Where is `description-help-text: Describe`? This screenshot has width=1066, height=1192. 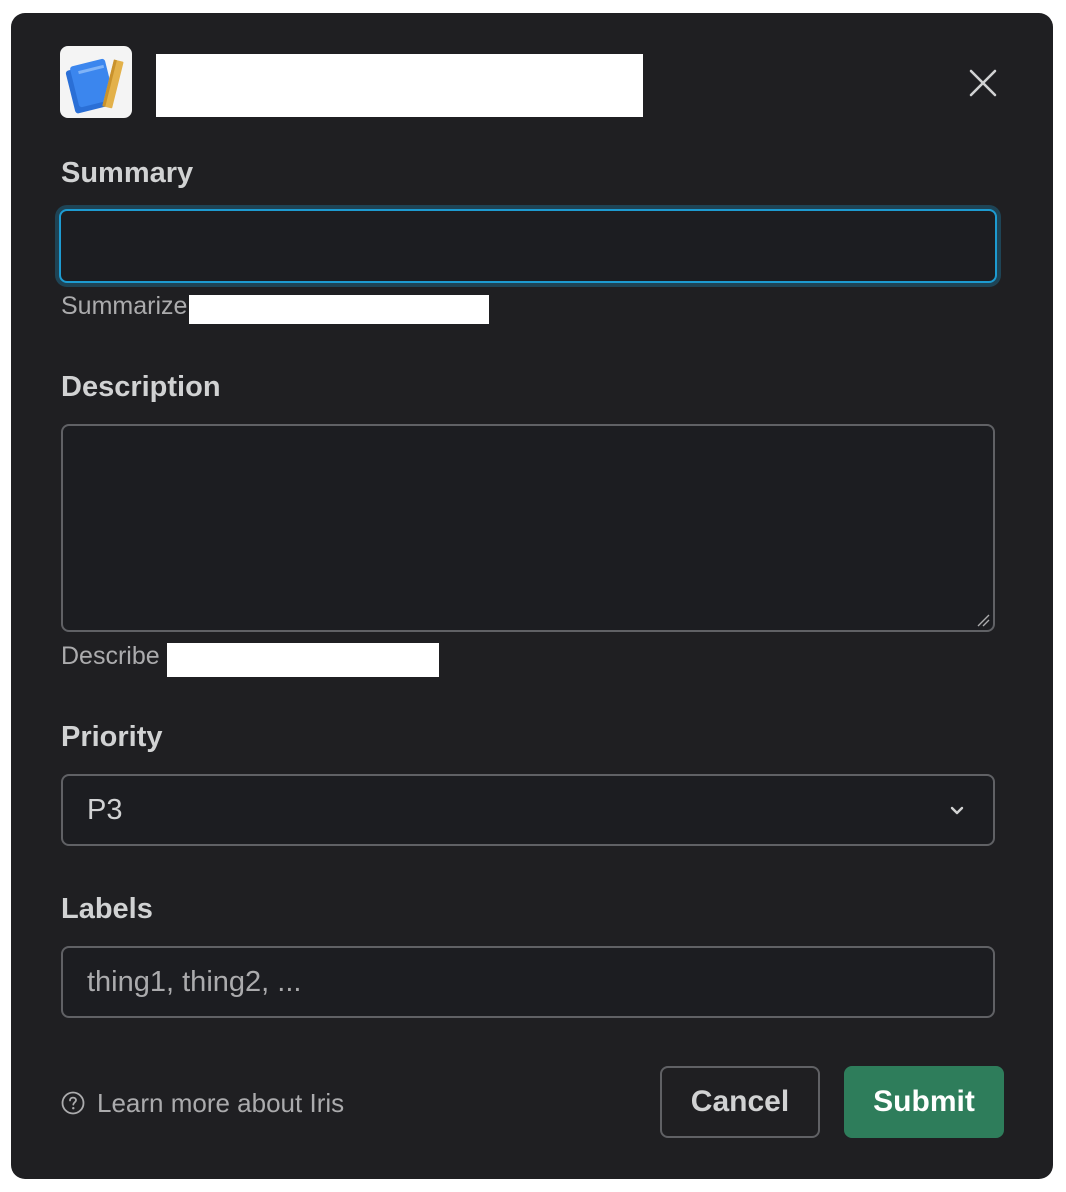 description-help-text: Describe is located at coordinates (110, 656).